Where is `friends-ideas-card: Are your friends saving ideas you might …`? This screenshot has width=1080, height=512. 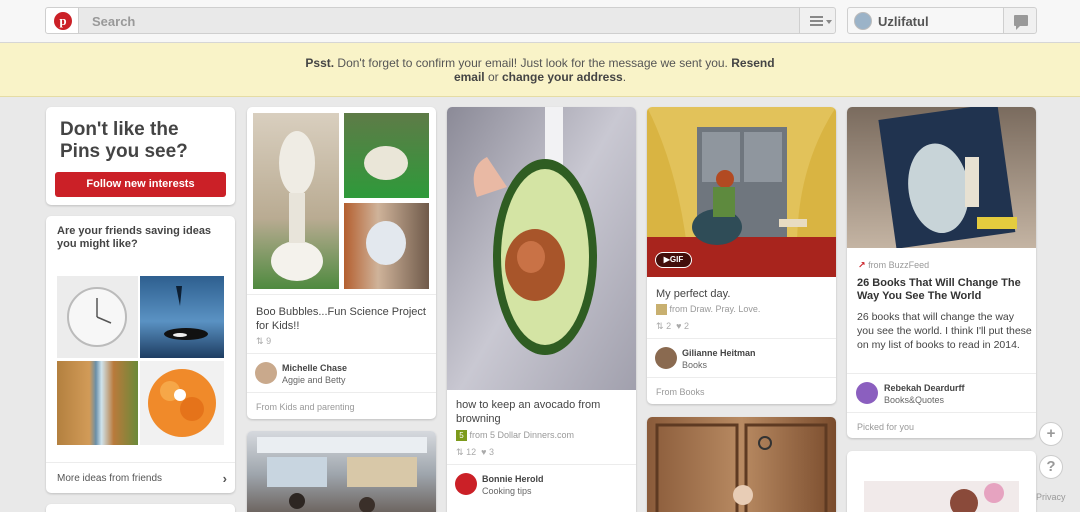 friends-ideas-card: Are your friends saving ideas you might … is located at coordinates (140, 354).